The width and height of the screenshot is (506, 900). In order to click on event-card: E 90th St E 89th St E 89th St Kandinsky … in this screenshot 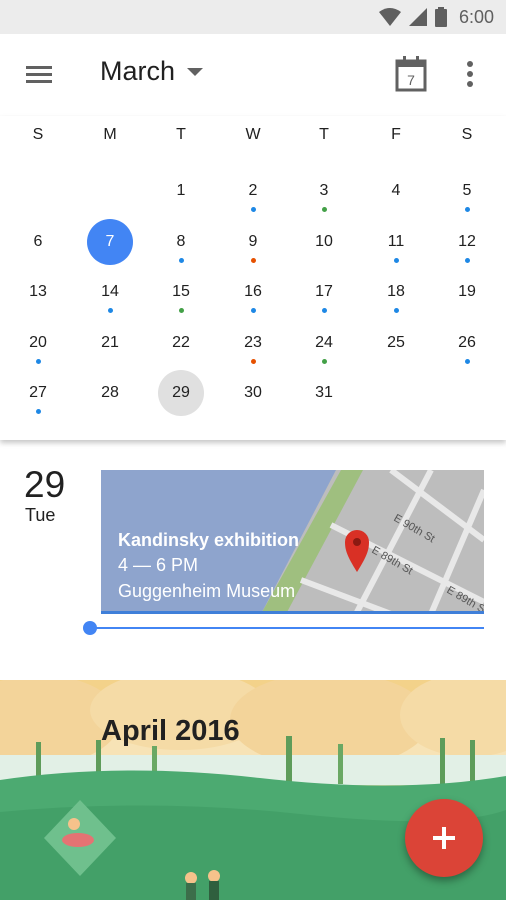, I will do `click(292, 542)`.